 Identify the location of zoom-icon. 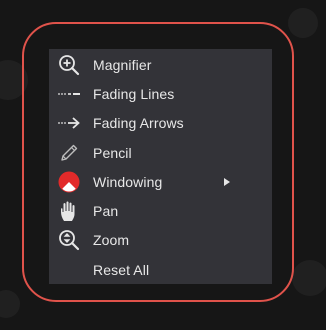
(69, 240).